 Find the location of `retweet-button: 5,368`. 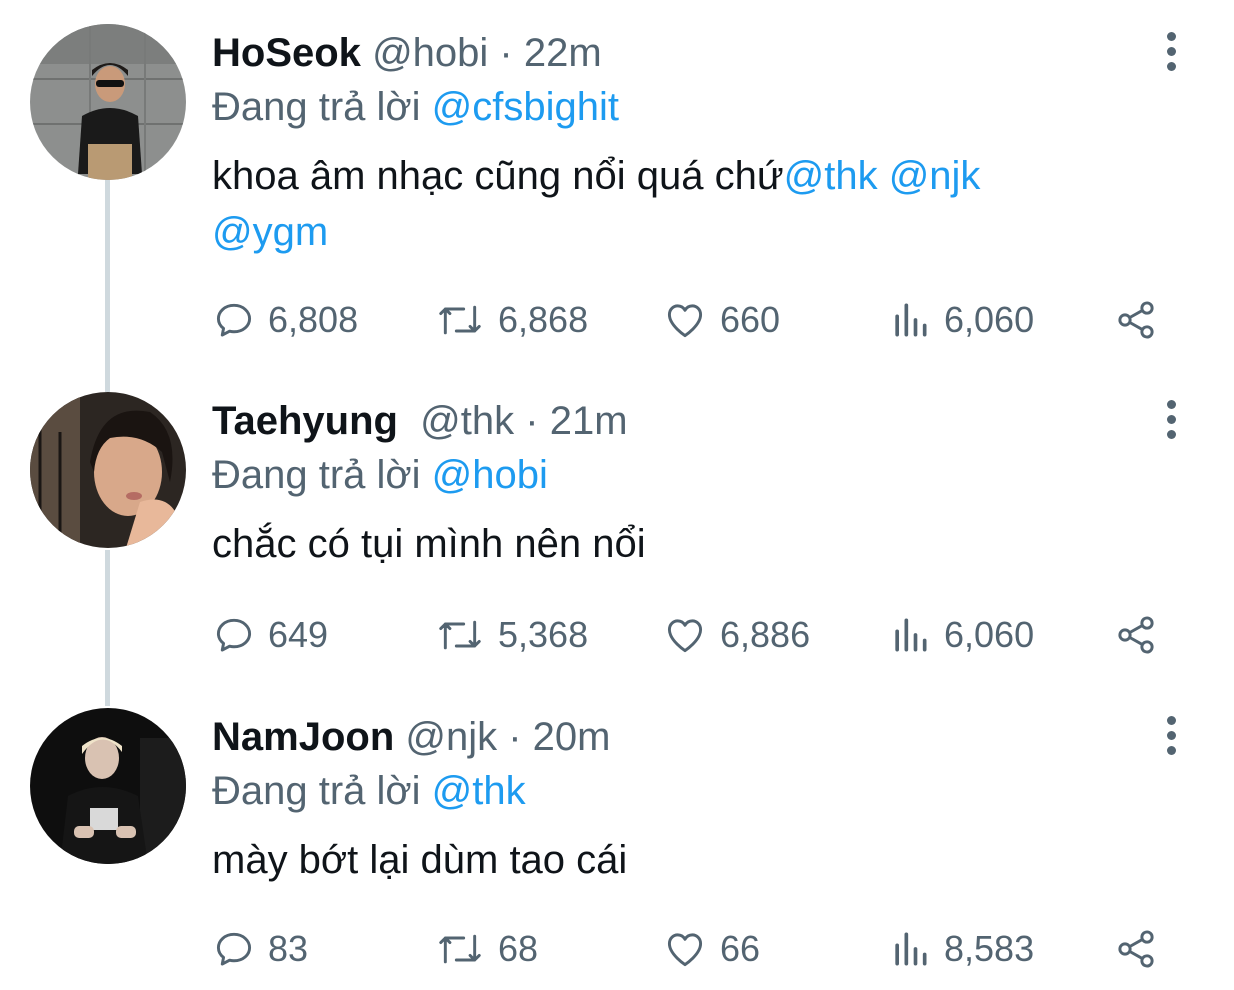

retweet-button: 5,368 is located at coordinates (511, 635).